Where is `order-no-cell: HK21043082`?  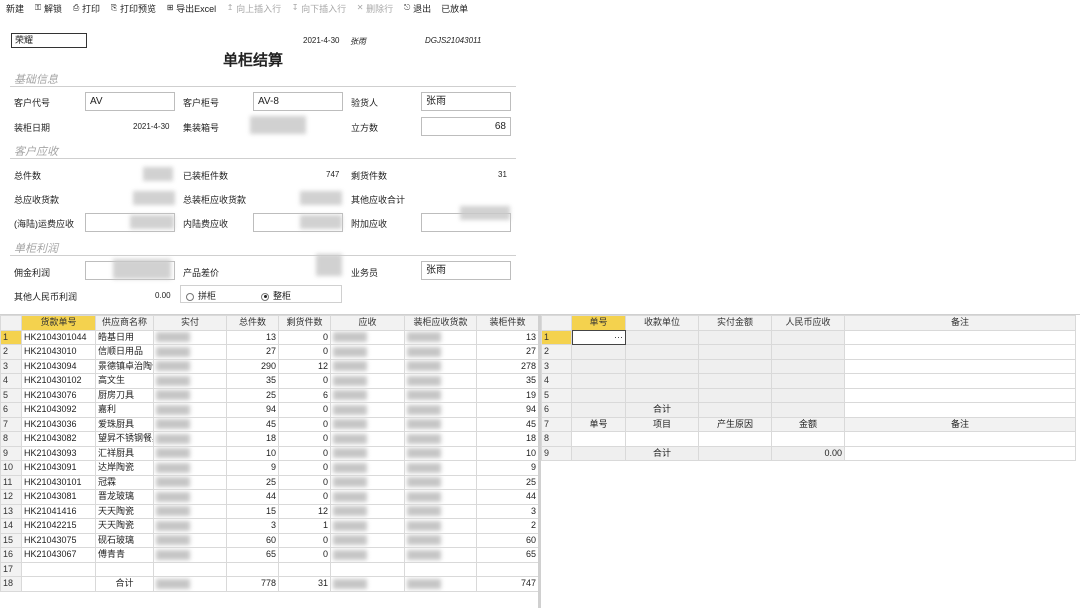 order-no-cell: HK21043082 is located at coordinates (58, 439).